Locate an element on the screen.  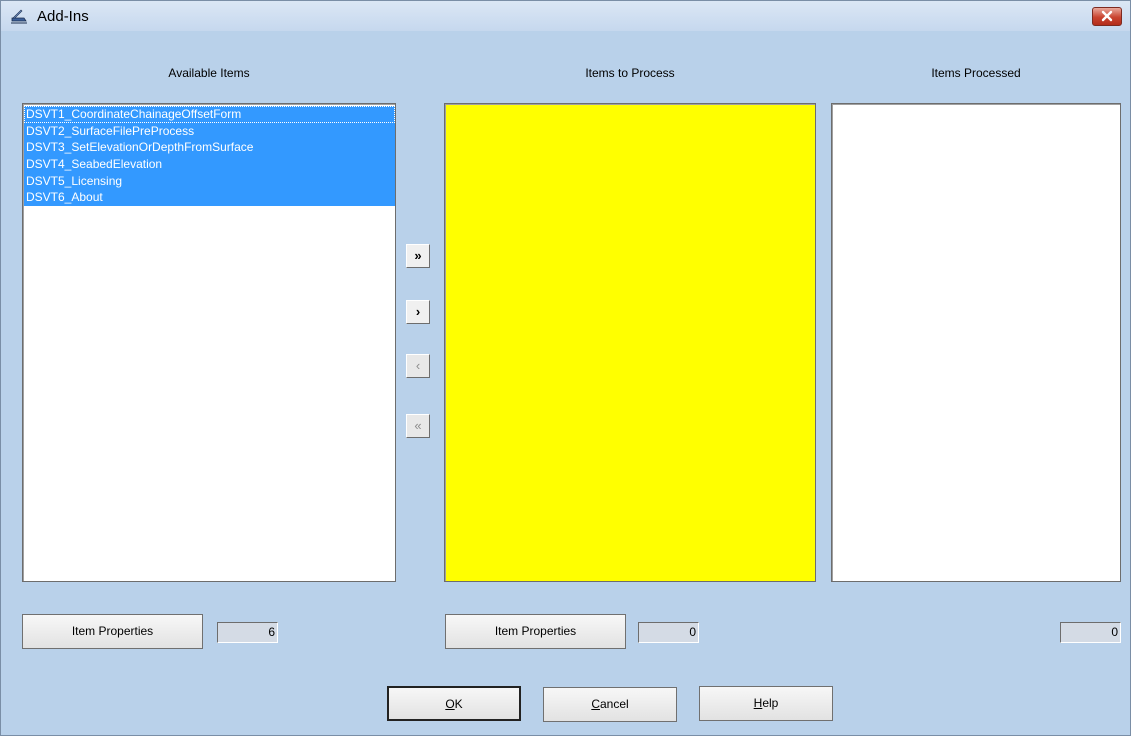
help-label: elp is located at coordinates (770, 703).